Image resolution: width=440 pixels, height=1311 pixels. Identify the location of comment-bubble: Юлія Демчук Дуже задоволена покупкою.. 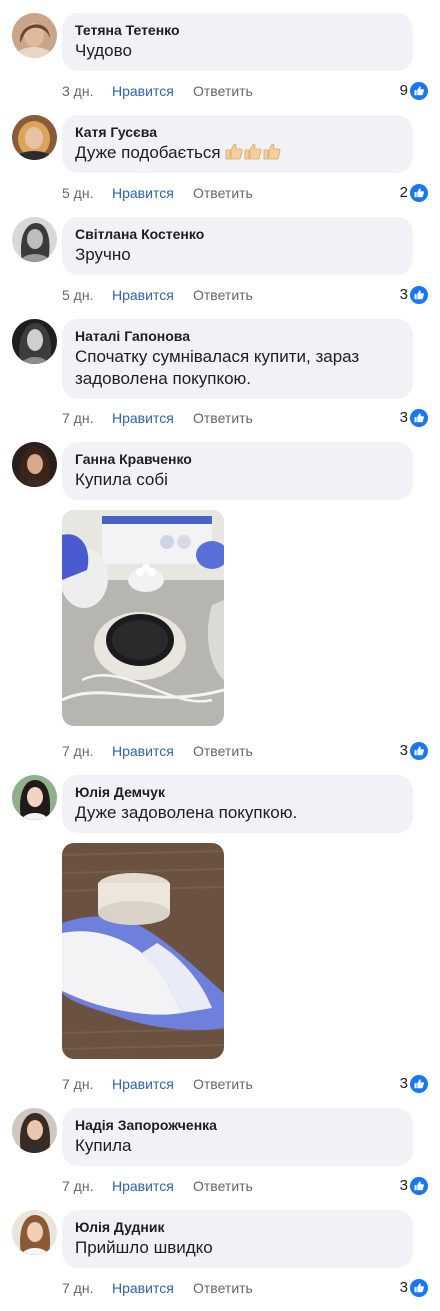
(237, 804).